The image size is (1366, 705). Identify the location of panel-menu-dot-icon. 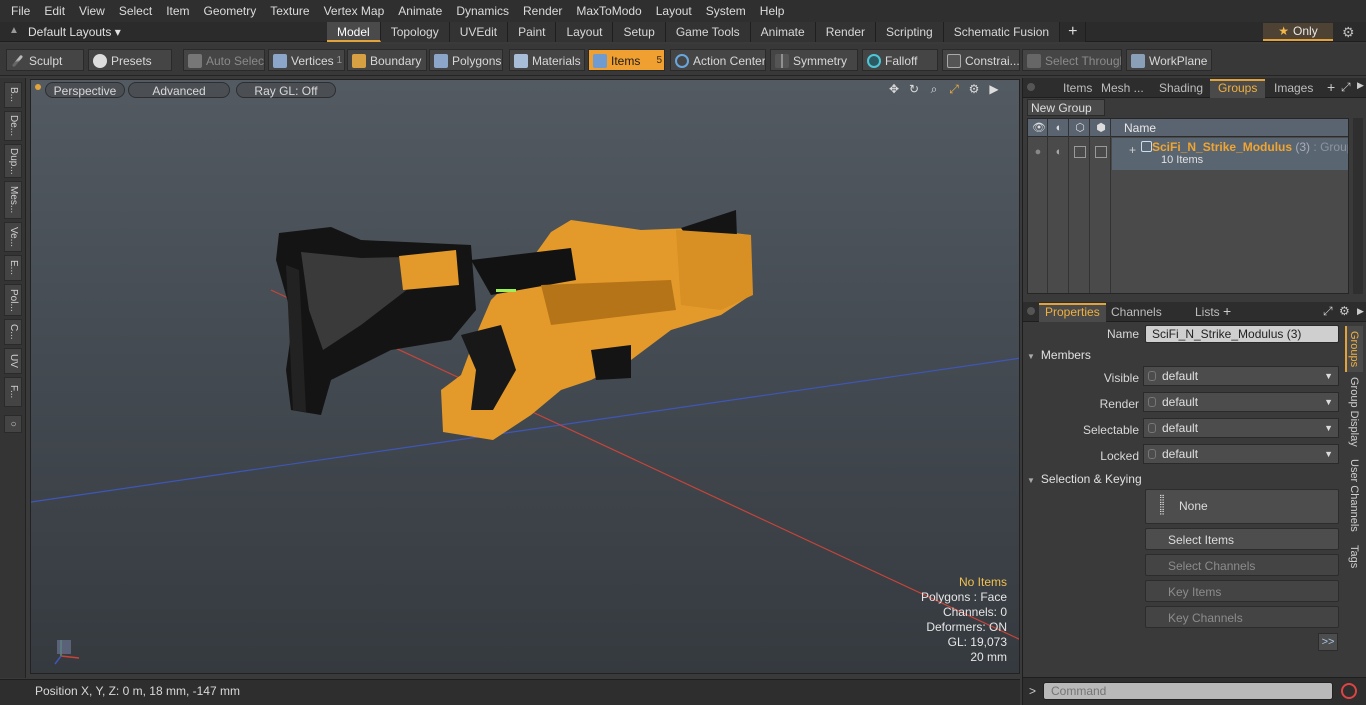
(1031, 87).